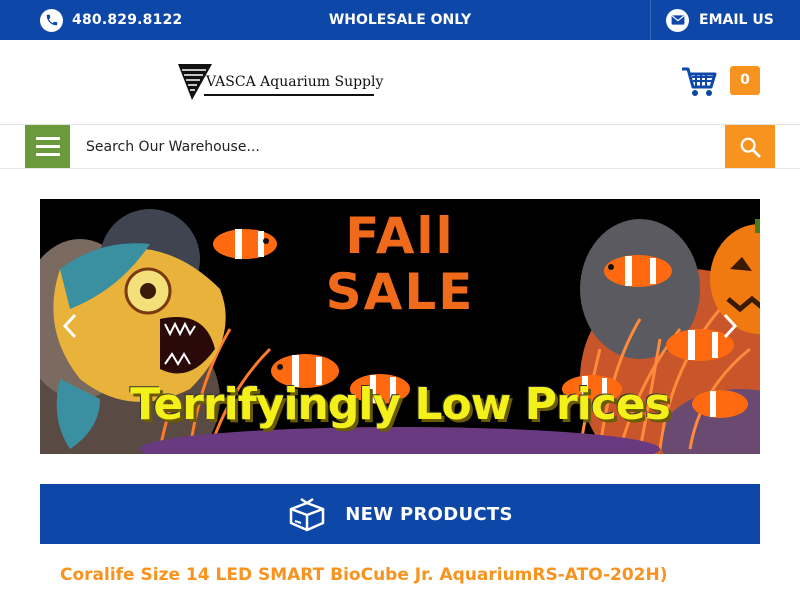  I want to click on chevron-right-icon, so click(730, 326).